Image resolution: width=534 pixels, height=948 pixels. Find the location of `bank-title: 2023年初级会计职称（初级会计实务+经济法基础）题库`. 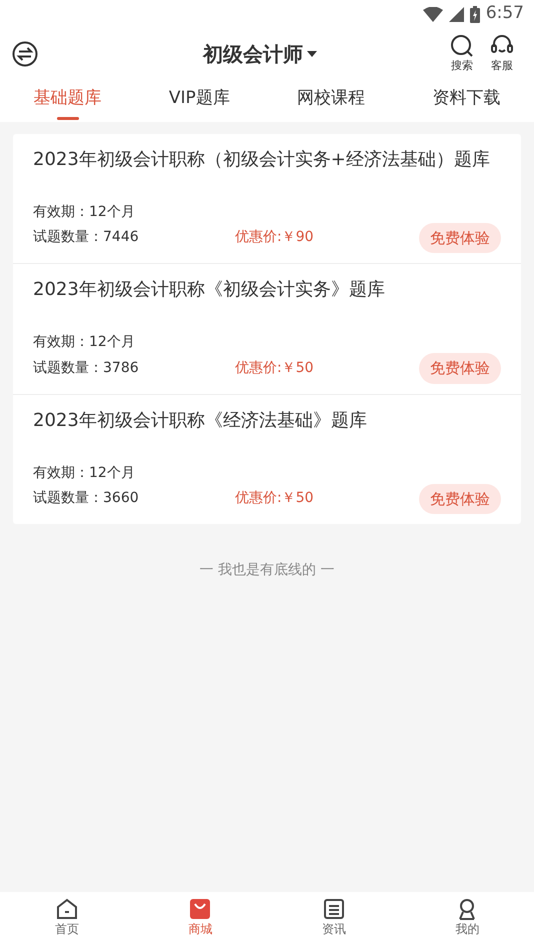

bank-title: 2023年初级会计职称（初级会计实务+经济法基础）题库 is located at coordinates (267, 171).